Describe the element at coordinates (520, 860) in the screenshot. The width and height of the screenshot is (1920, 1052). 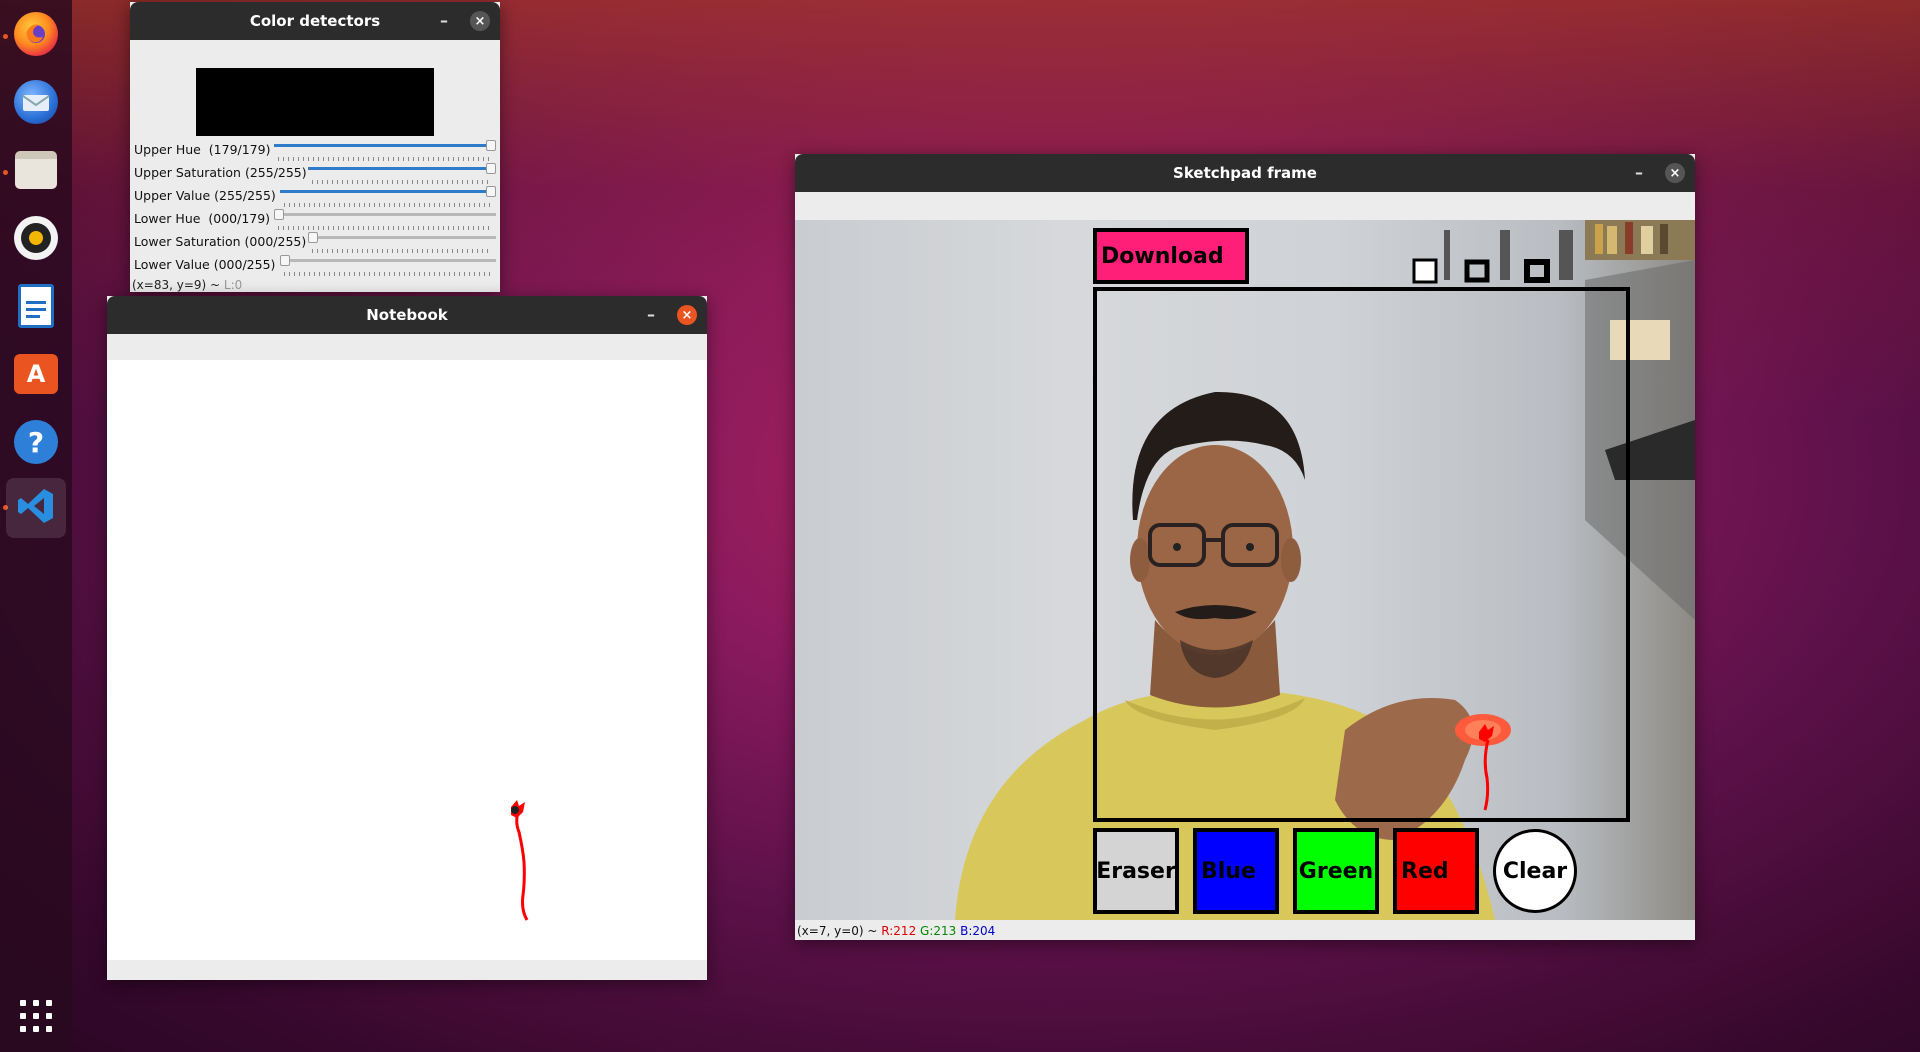
I see `drawn-stroke` at that location.